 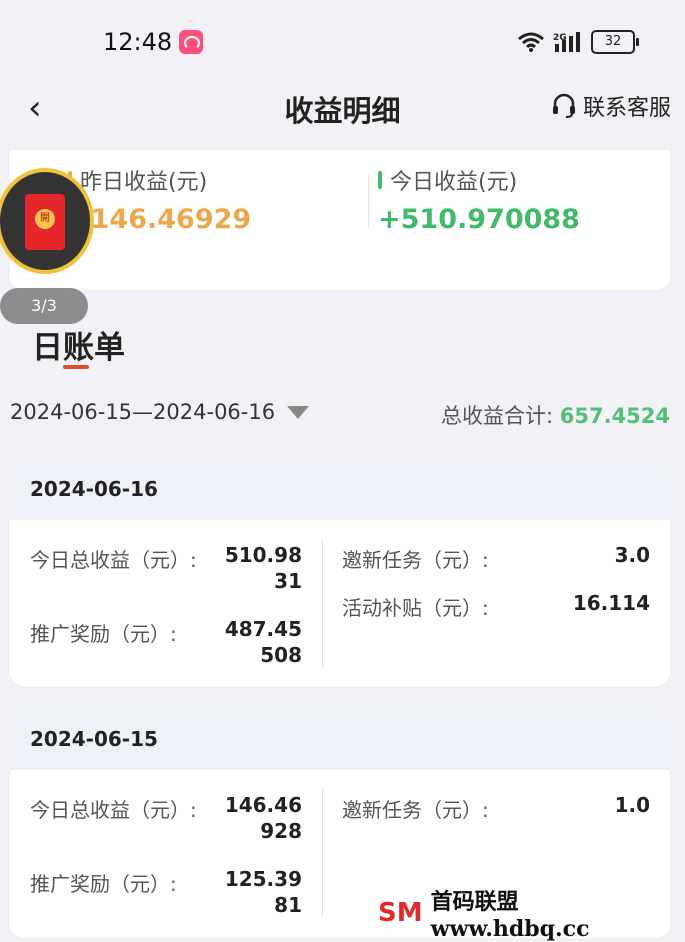 I want to click on total-earnings-value: 510.98 31, so click(x=263, y=568).